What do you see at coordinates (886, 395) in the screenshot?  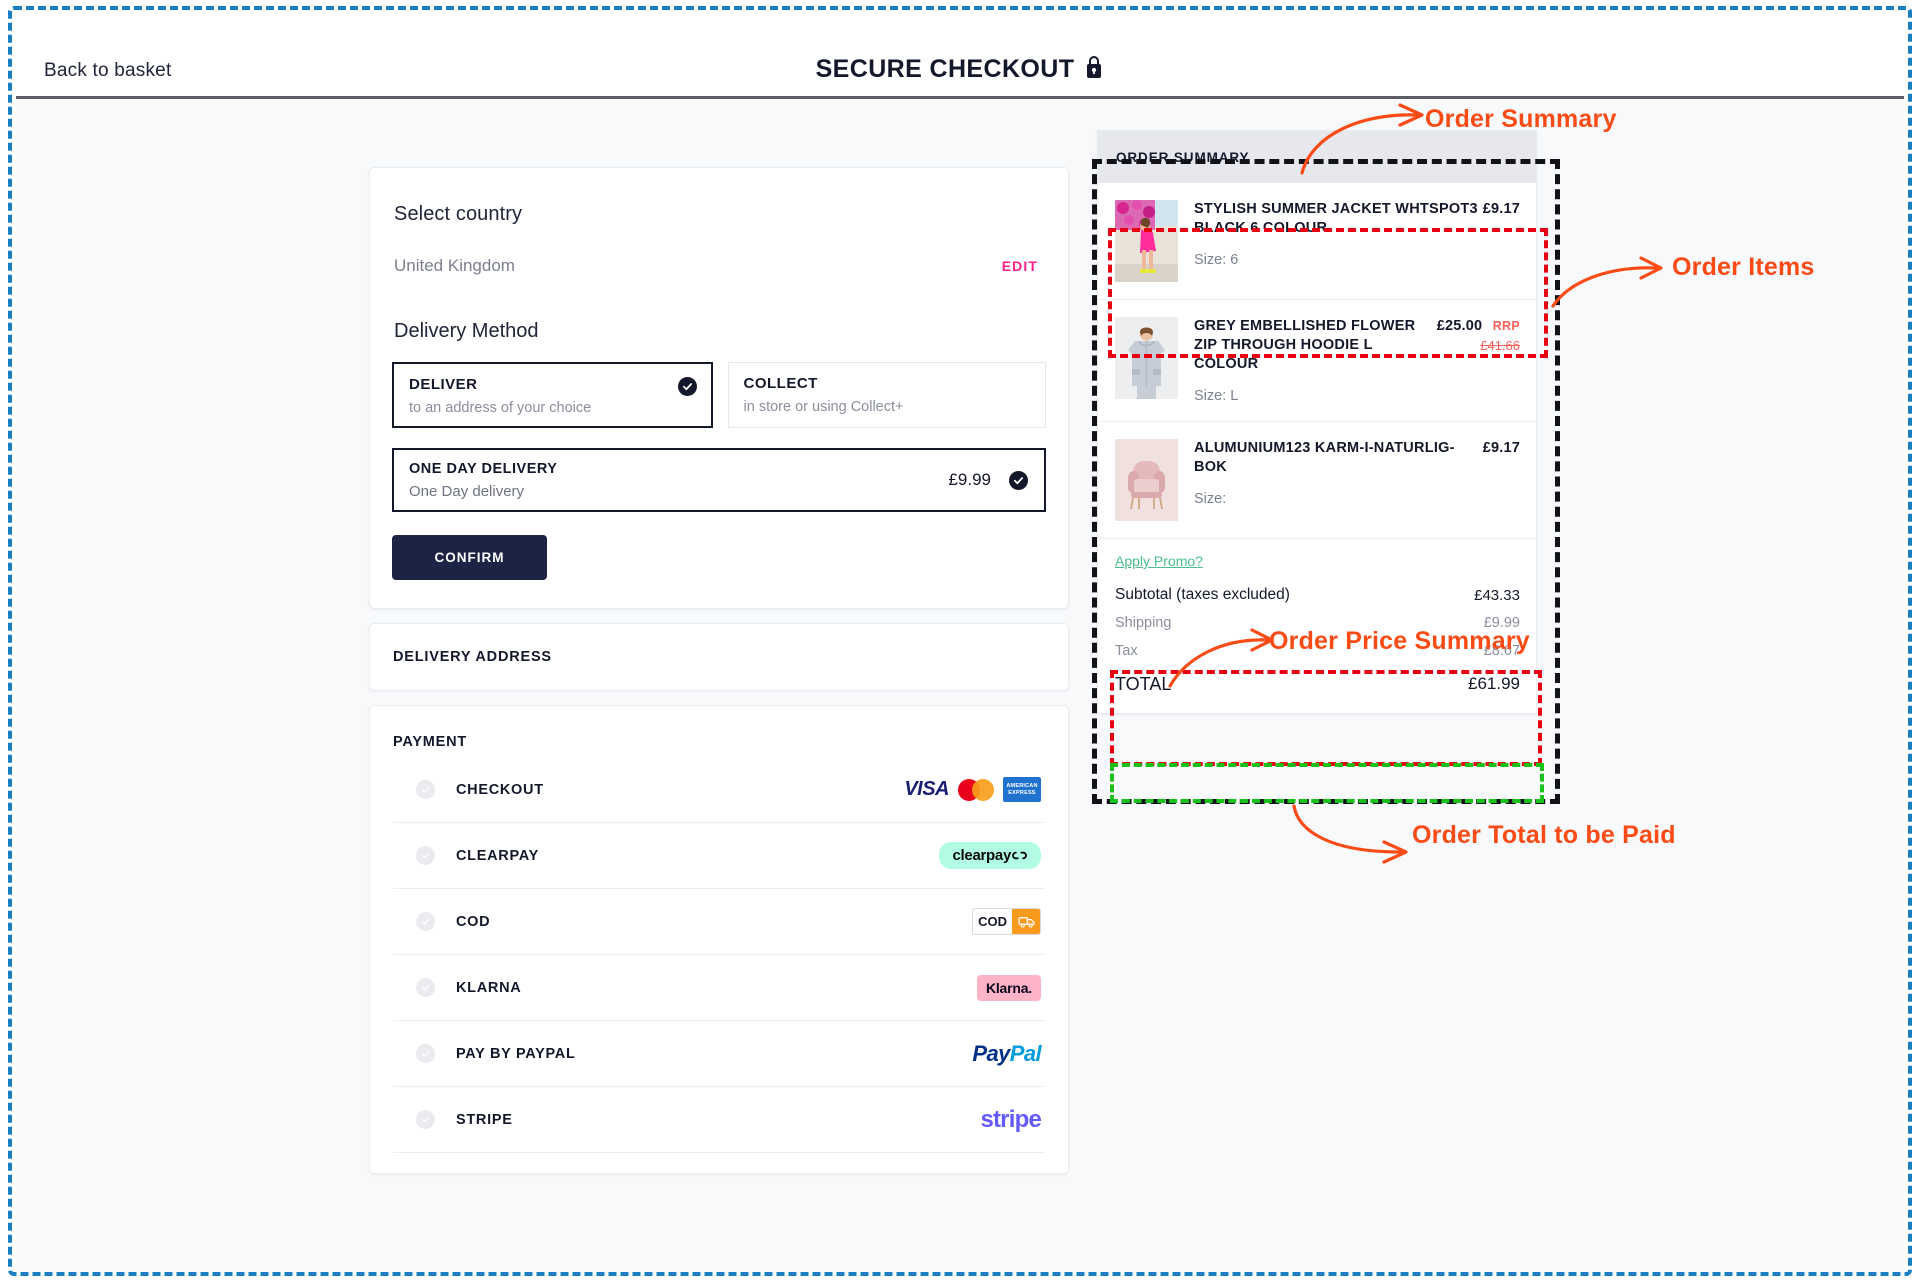 I see `delivery-method-collect: COLLECT in store or using Collect+` at bounding box center [886, 395].